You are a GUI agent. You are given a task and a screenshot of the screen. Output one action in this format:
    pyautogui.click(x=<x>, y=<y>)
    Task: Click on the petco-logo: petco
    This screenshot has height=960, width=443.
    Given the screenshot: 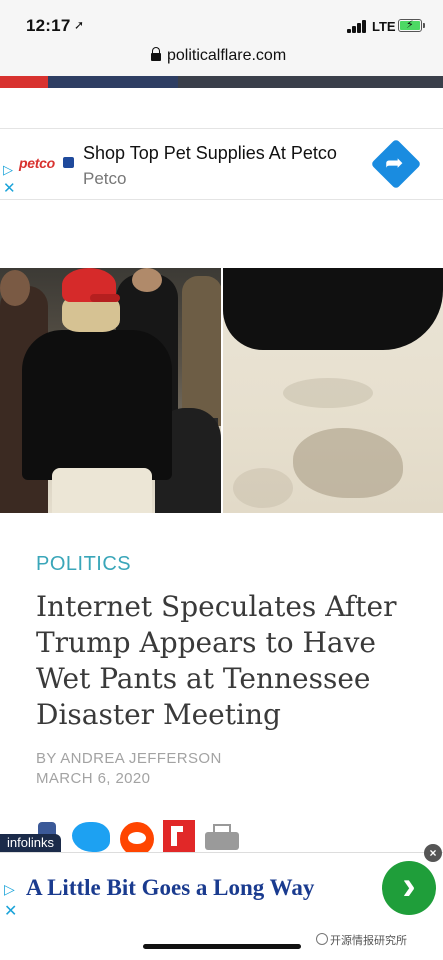 What is the action you would take?
    pyautogui.click(x=37, y=163)
    